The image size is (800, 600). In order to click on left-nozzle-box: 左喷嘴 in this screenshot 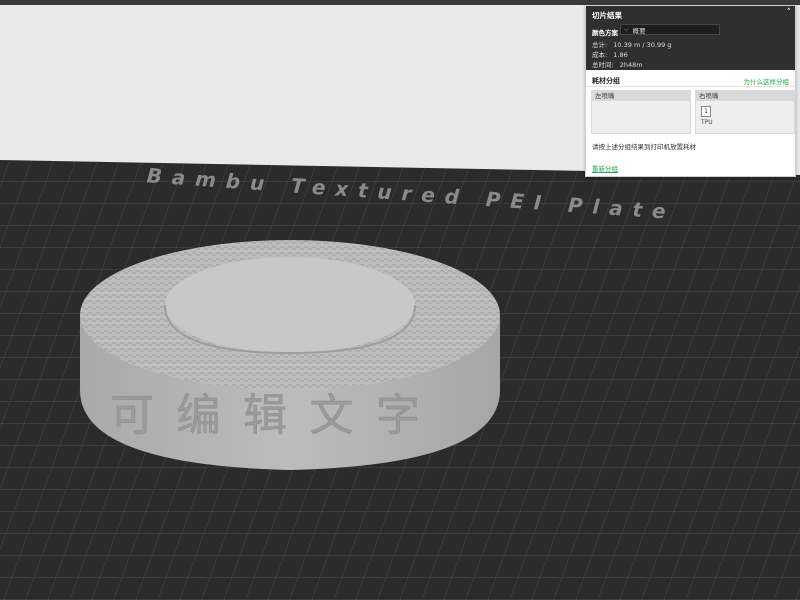, I will do `click(641, 112)`.